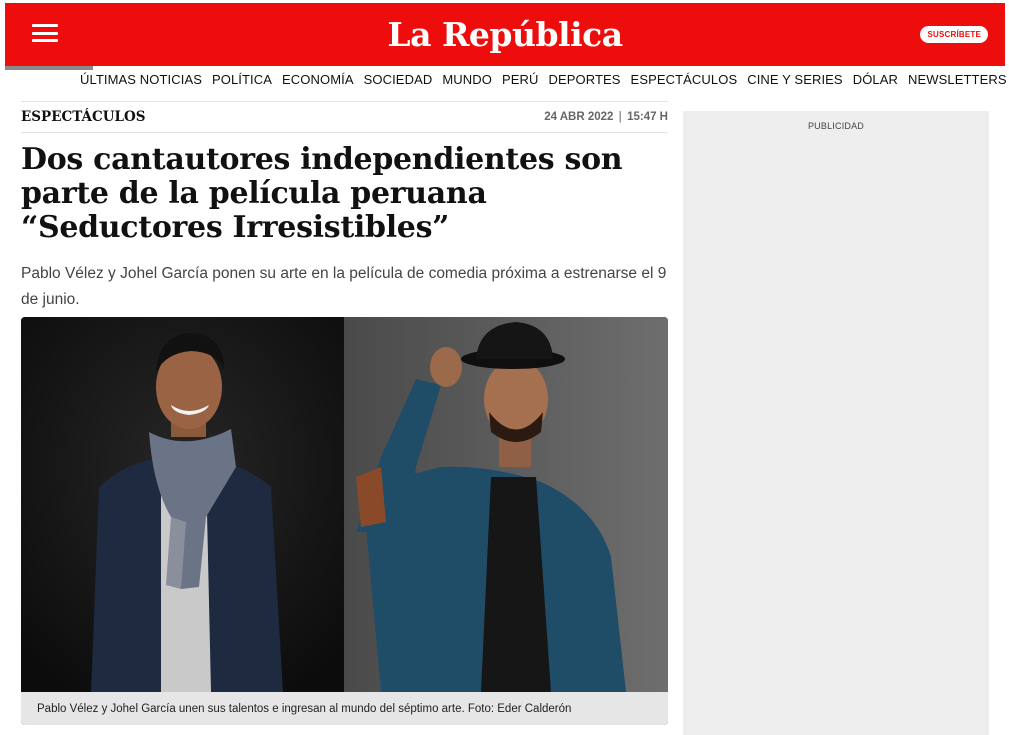  I want to click on nav-item-dolar: DÓLAR, so click(875, 79).